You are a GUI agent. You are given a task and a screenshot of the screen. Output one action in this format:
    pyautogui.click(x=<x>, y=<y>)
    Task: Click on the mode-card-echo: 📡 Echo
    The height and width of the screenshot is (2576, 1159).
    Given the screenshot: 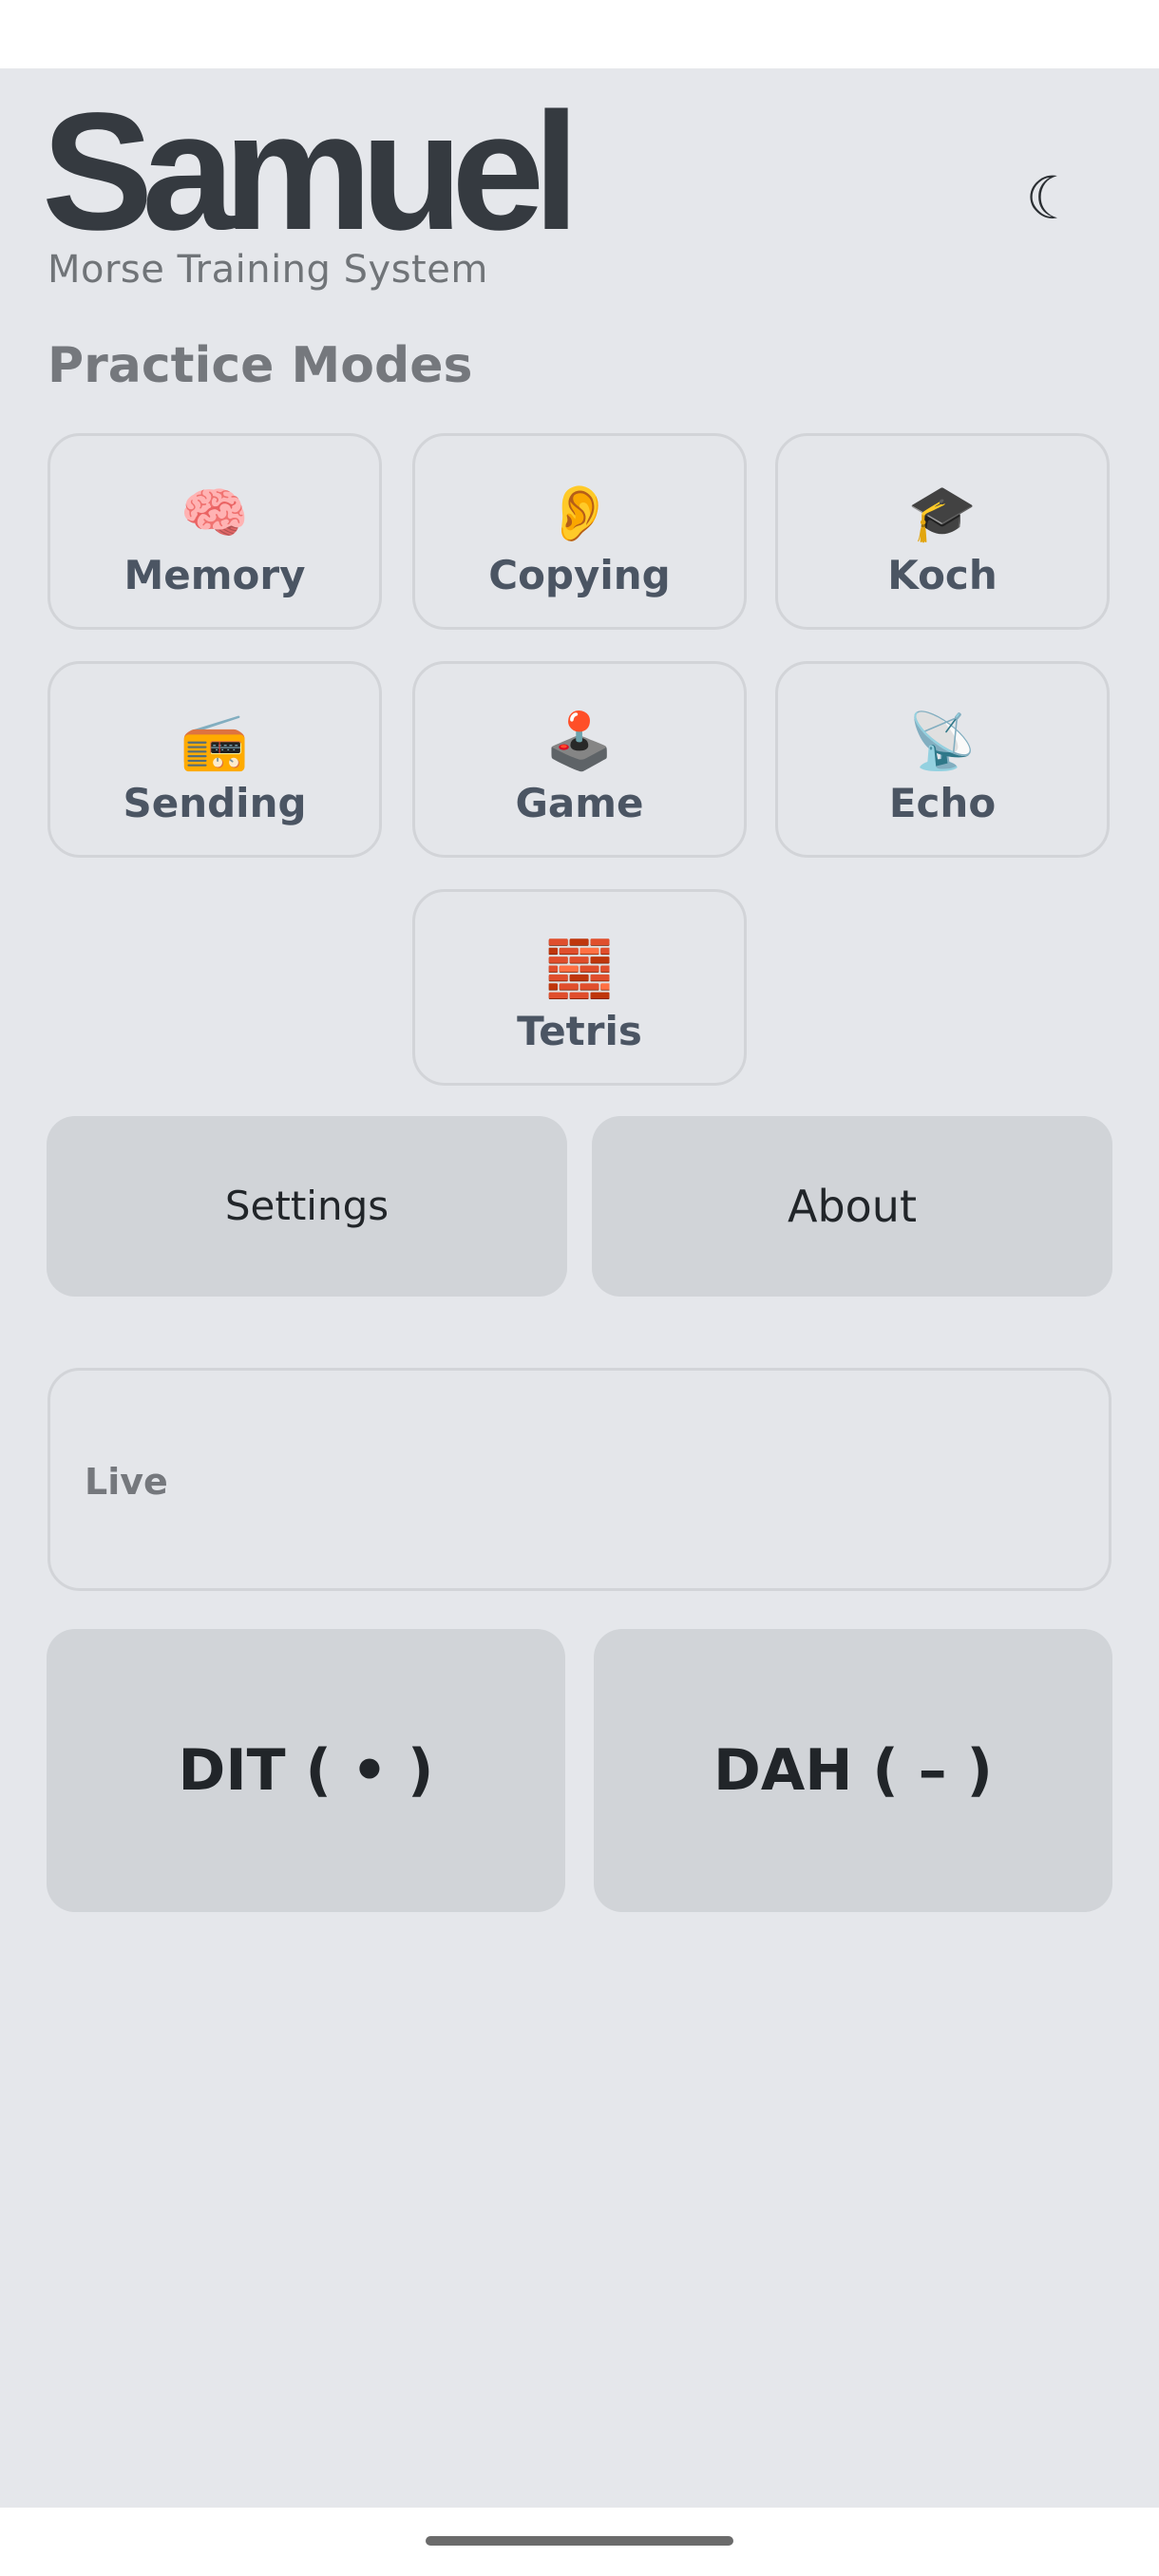 What is the action you would take?
    pyautogui.click(x=942, y=759)
    